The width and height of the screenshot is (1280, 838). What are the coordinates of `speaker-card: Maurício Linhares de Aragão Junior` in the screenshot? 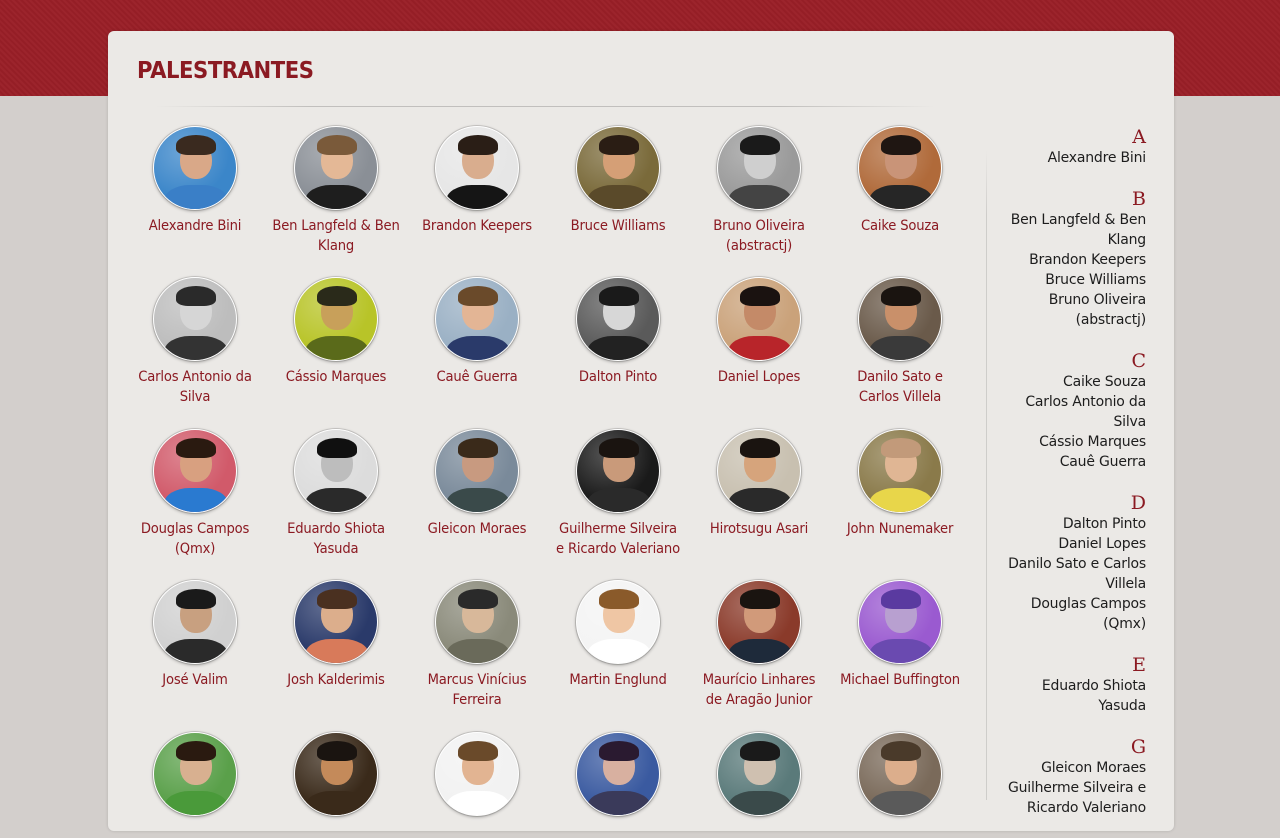 It's located at (759, 645).